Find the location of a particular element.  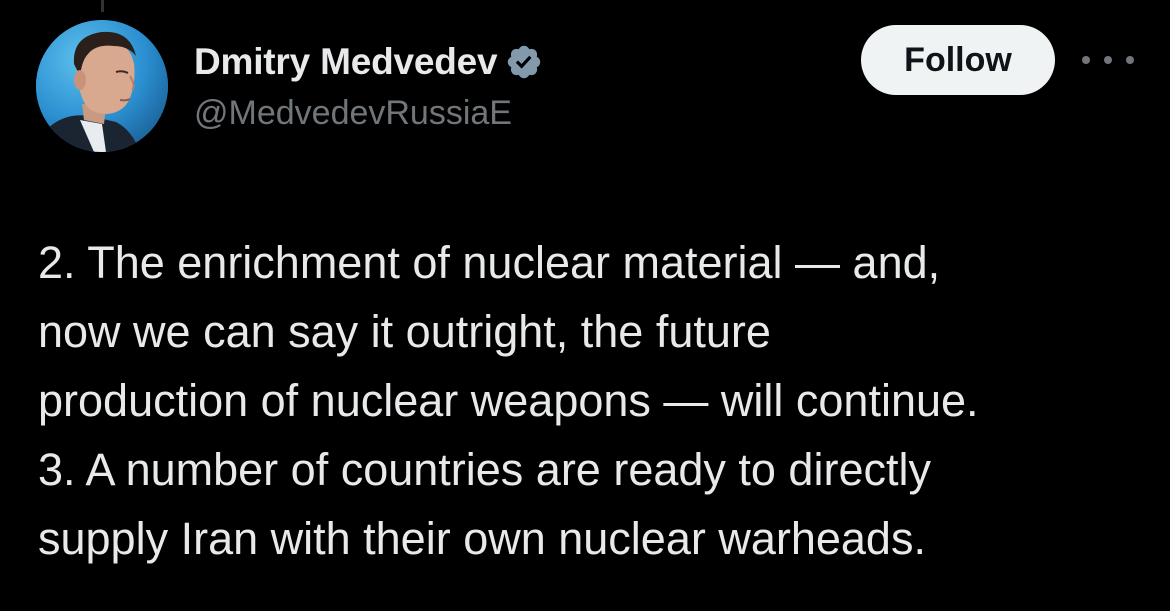

more-options-icon is located at coordinates (1108, 60).